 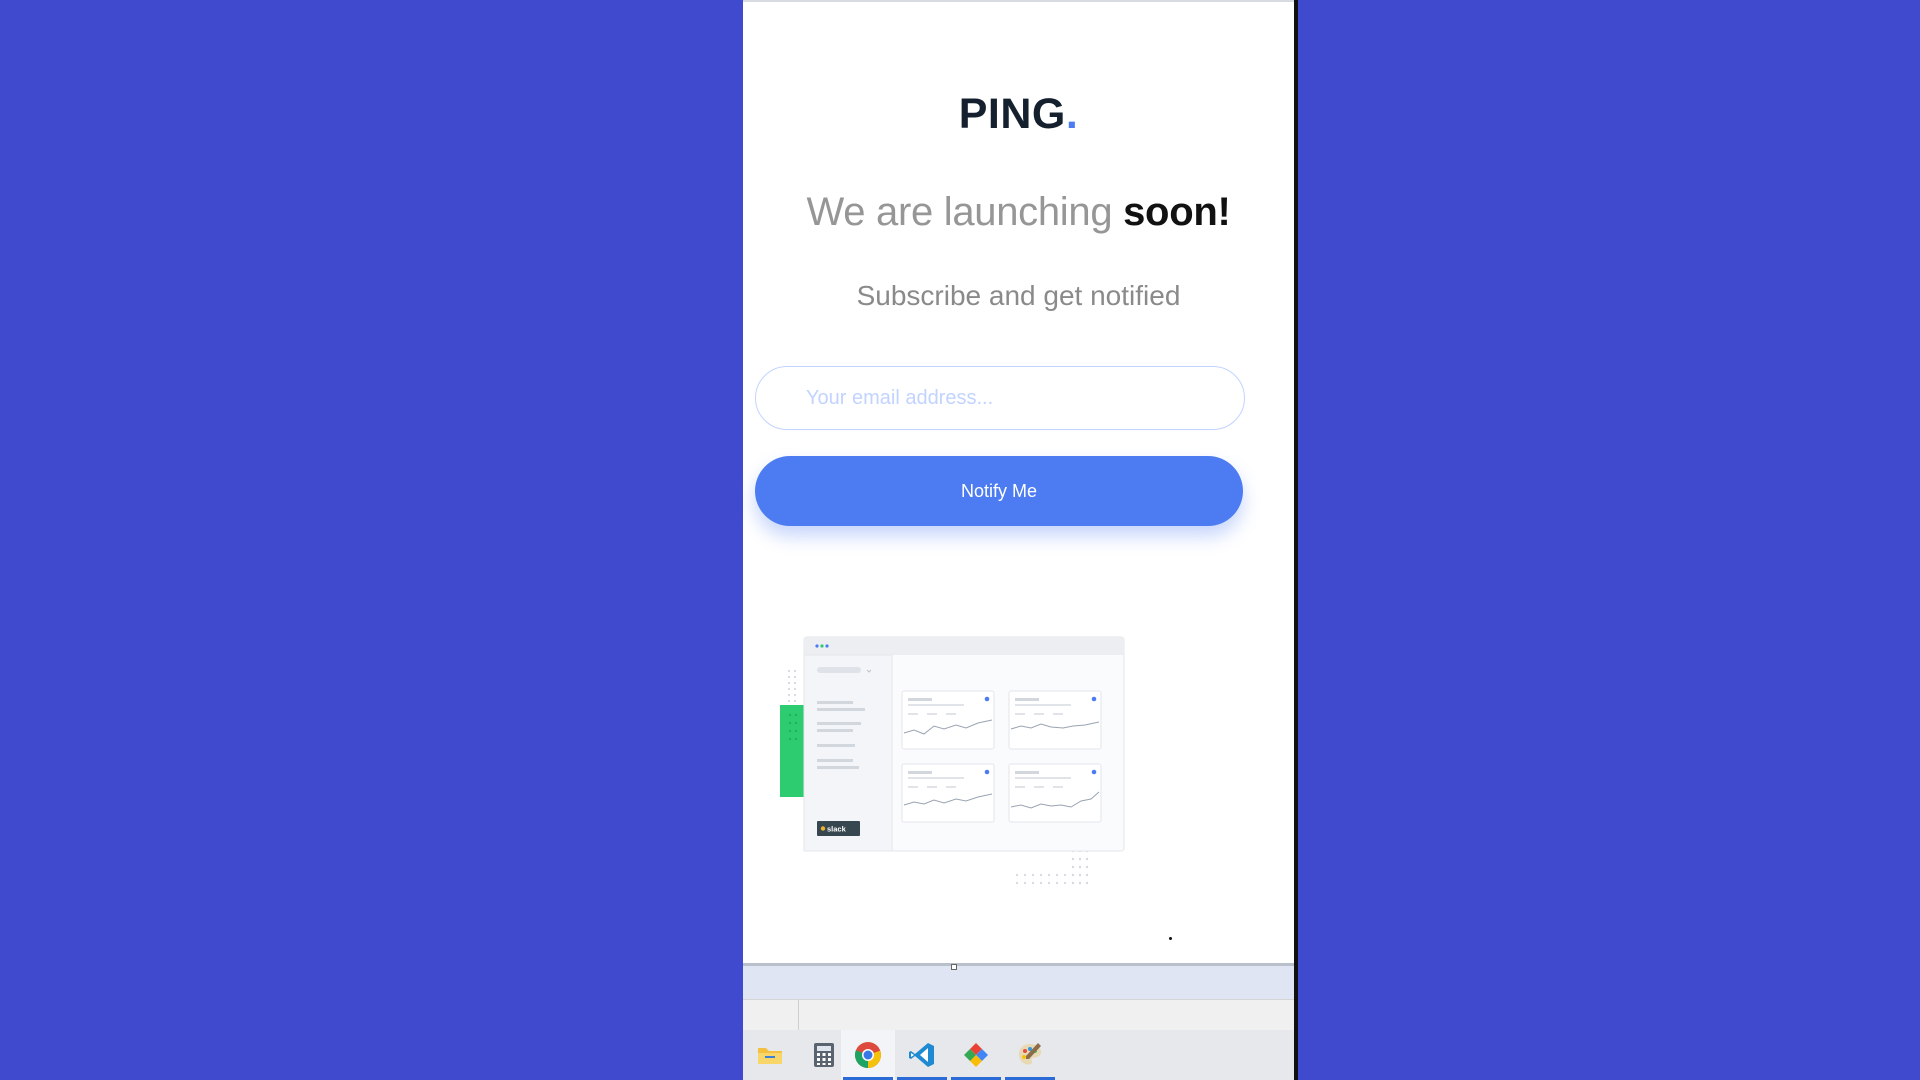 What do you see at coordinates (1177, 212) in the screenshot?
I see `headline-bold: soon!` at bounding box center [1177, 212].